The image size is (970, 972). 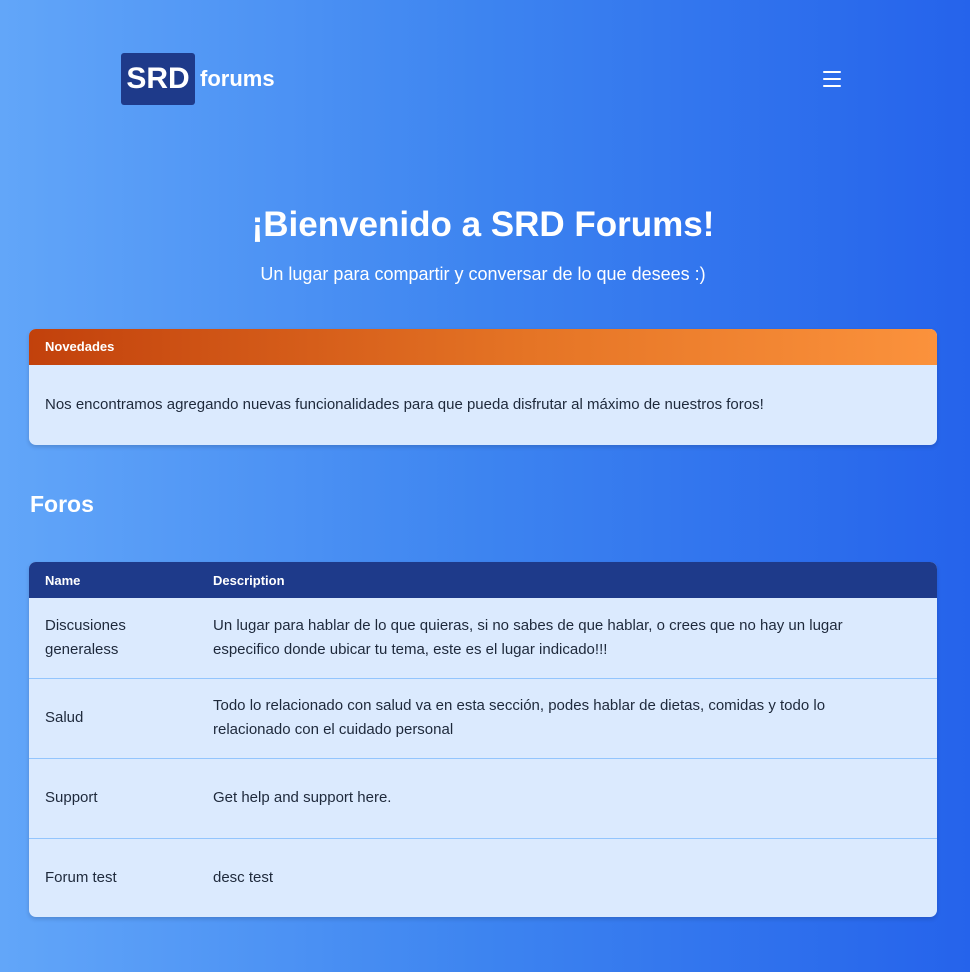 What do you see at coordinates (483, 877) in the screenshot?
I see `table-row: Forum test desc test` at bounding box center [483, 877].